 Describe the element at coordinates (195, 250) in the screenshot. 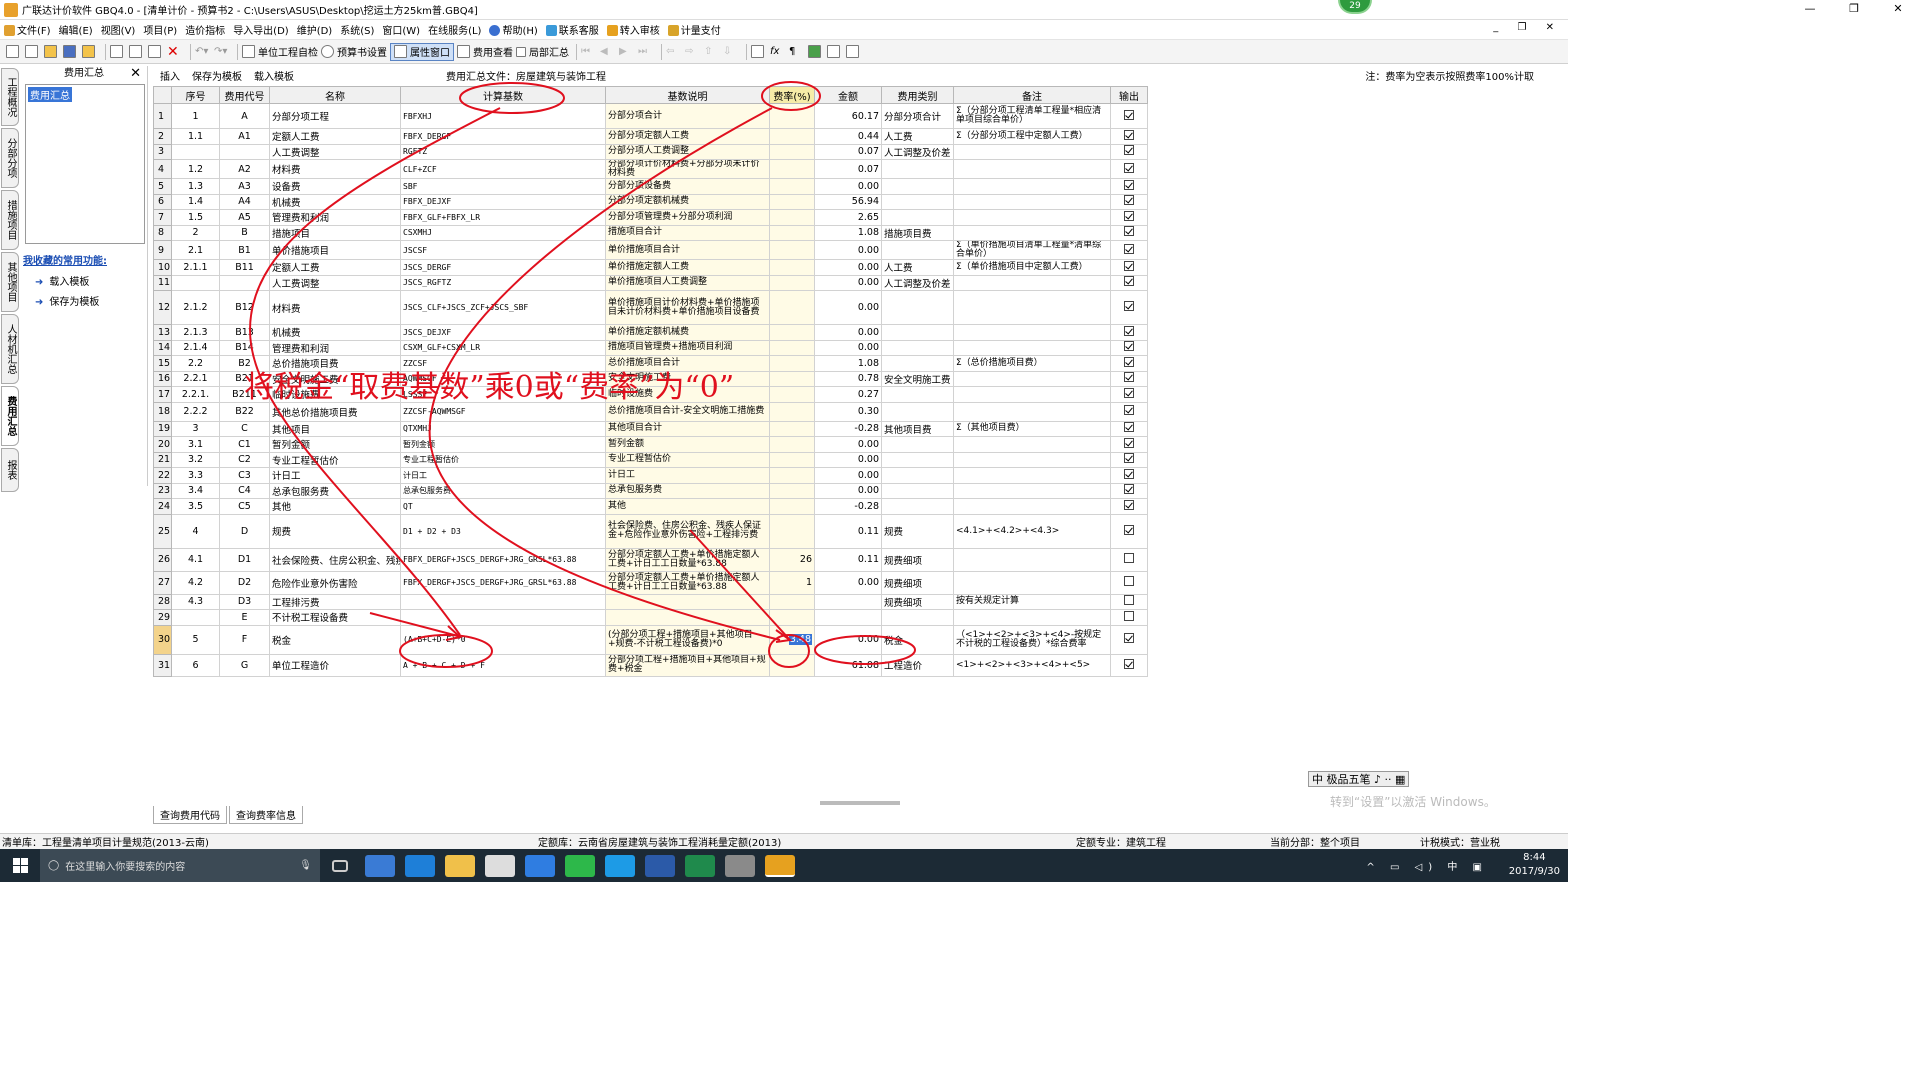

I see `row-seq-cell: 2.1` at that location.